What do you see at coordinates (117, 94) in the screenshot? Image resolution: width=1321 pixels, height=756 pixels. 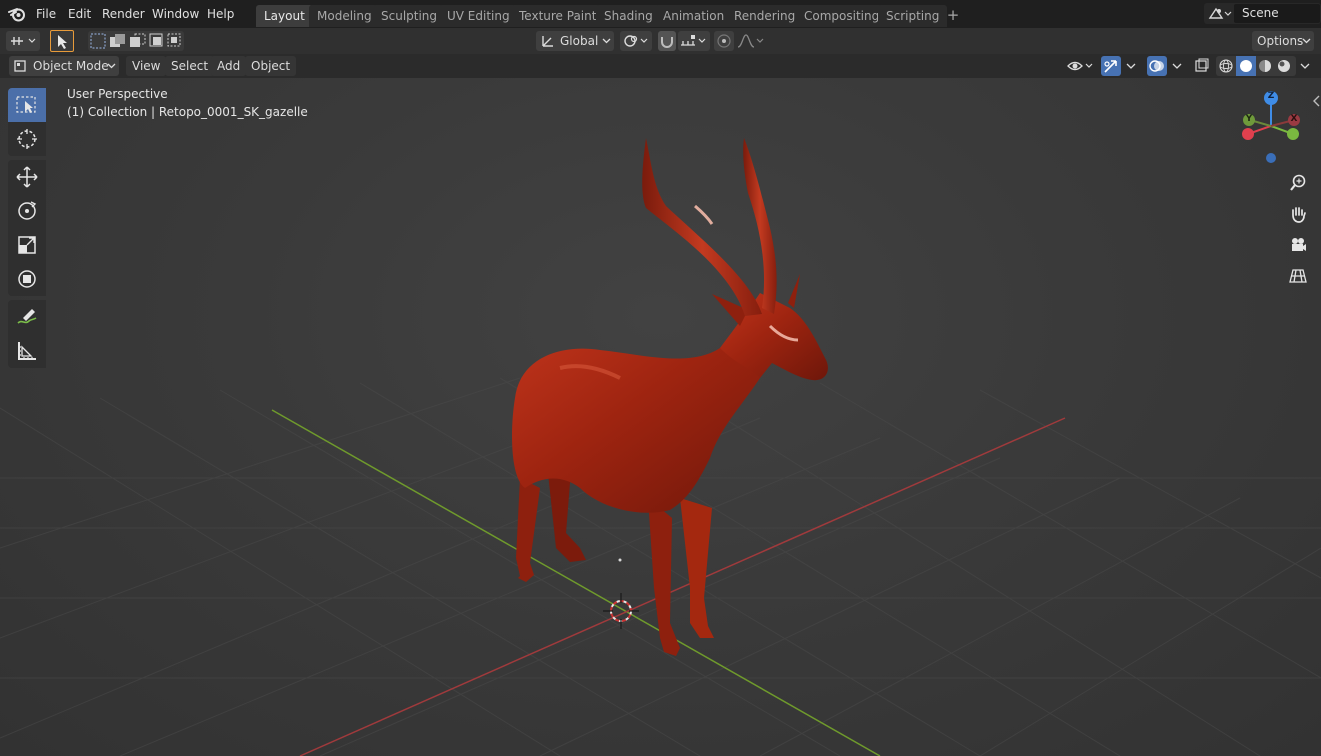 I see `viewport-perspective-label: User Perspective` at bounding box center [117, 94].